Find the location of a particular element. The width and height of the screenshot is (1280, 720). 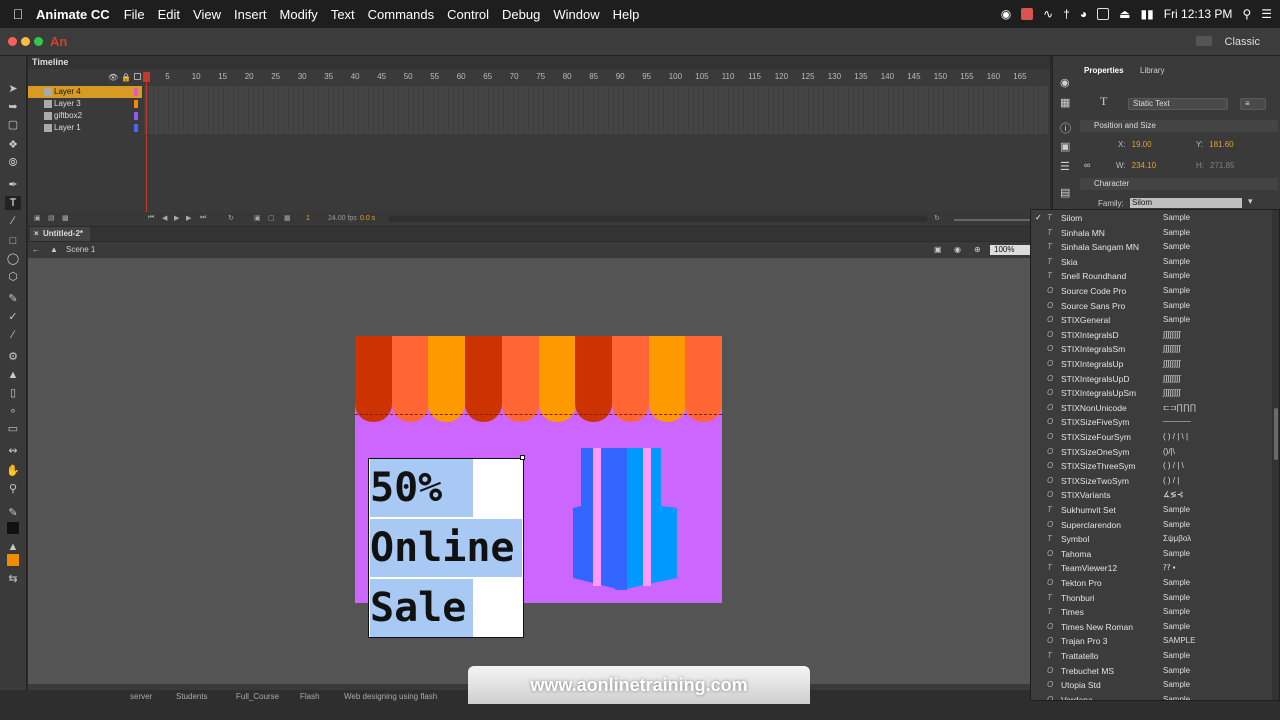

bone-tool-icon: ⚙ is located at coordinates (13, 357).